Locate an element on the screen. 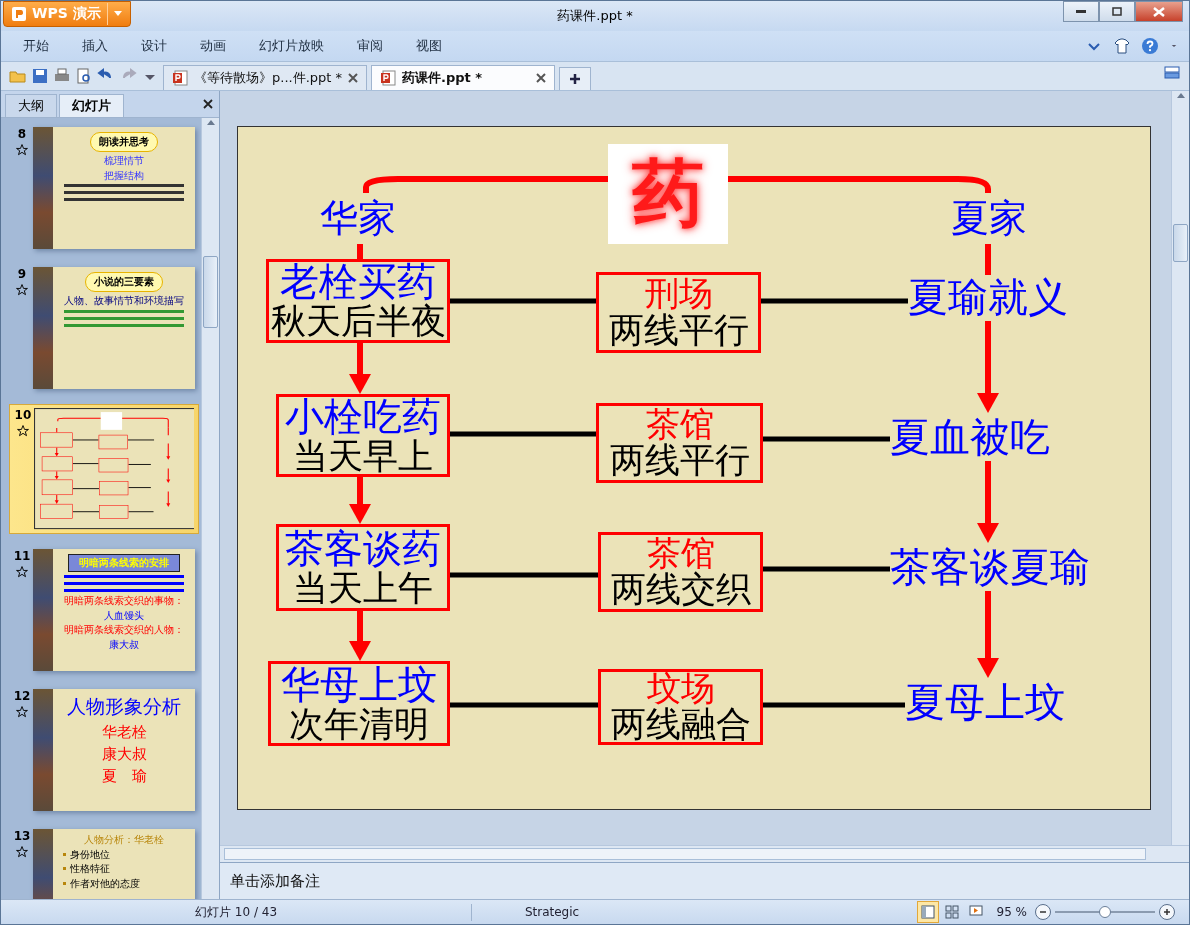 The image size is (1190, 925). slider-thumb is located at coordinates (1105, 912).